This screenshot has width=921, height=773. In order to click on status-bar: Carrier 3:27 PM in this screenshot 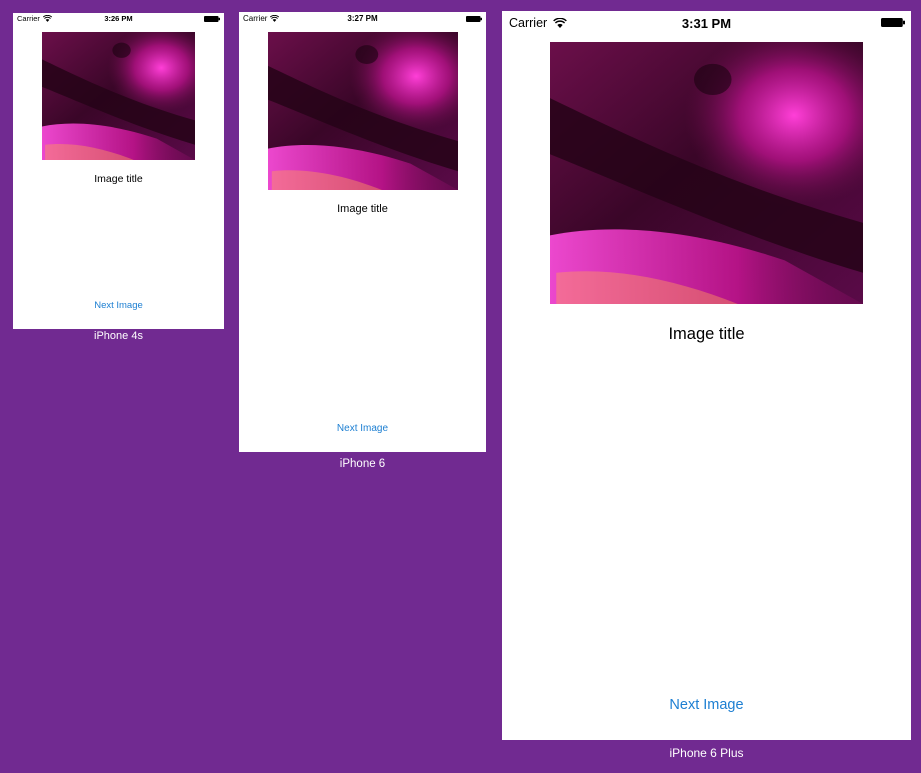, I will do `click(362, 18)`.